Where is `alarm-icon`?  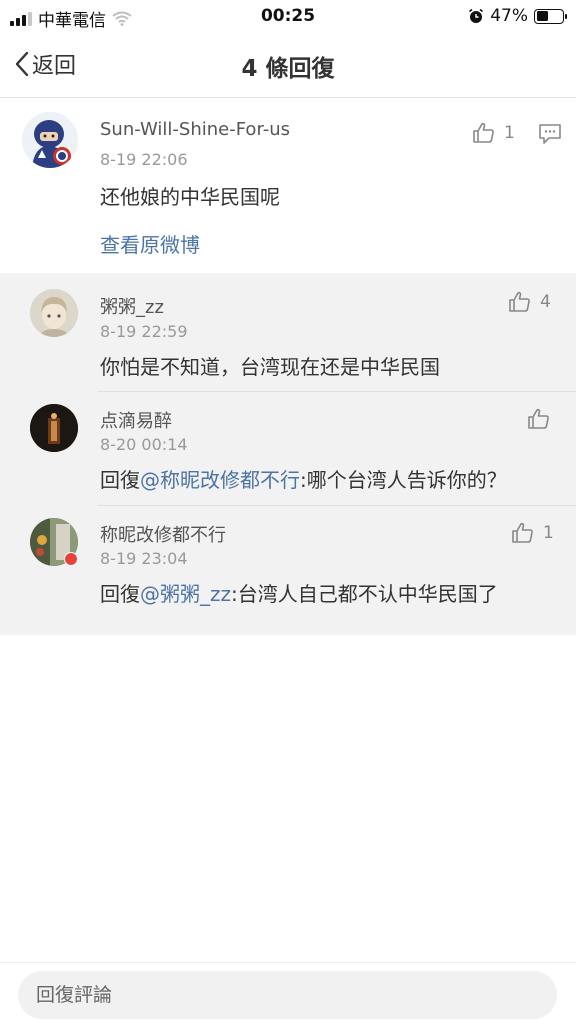 alarm-icon is located at coordinates (476, 15).